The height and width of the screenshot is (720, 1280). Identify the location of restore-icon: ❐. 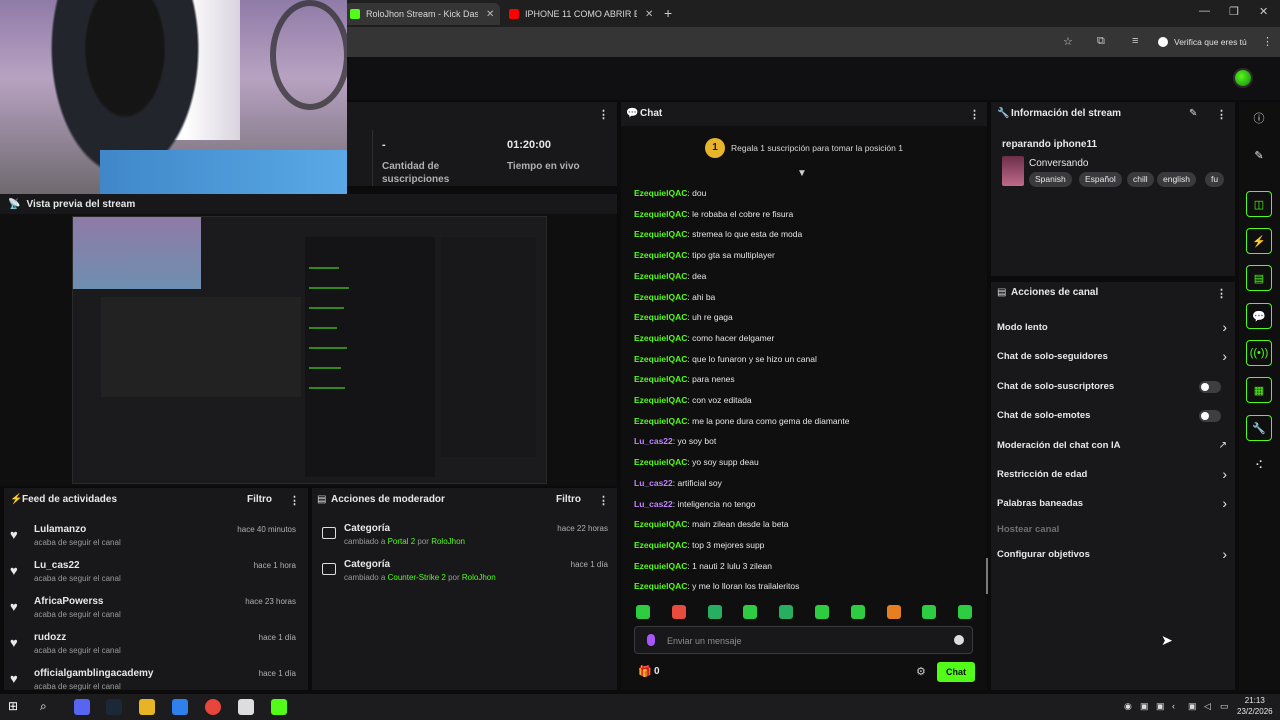
(1234, 11).